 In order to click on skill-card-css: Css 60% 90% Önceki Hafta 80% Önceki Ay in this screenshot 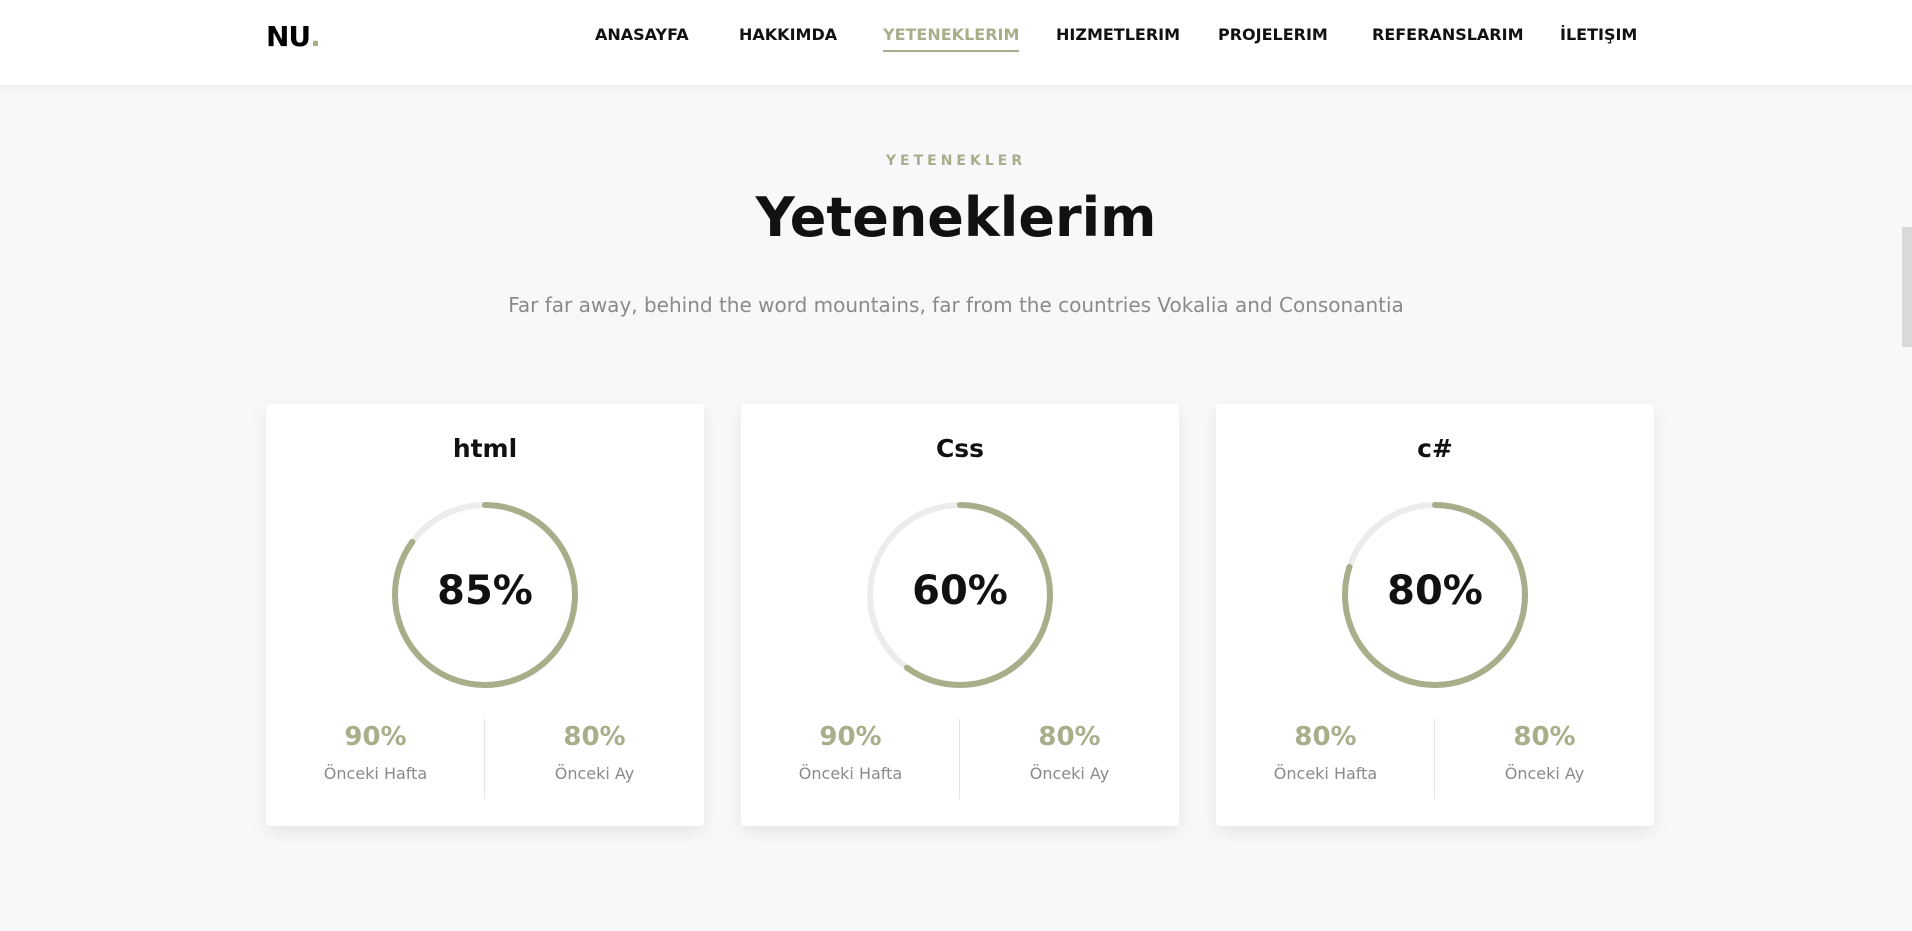, I will do `click(960, 615)`.